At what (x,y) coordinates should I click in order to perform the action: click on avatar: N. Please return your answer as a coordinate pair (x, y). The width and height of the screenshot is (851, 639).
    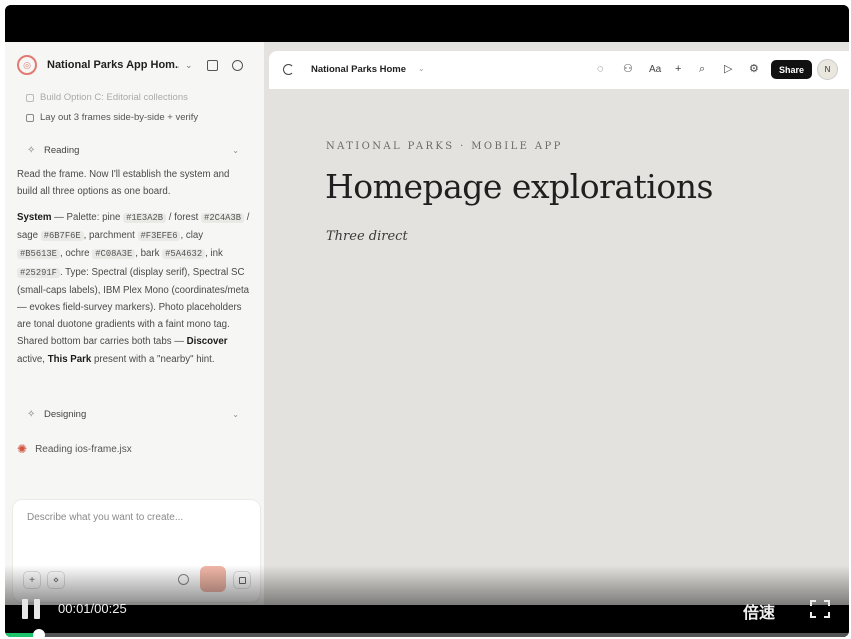
    Looking at the image, I should click on (827, 69).